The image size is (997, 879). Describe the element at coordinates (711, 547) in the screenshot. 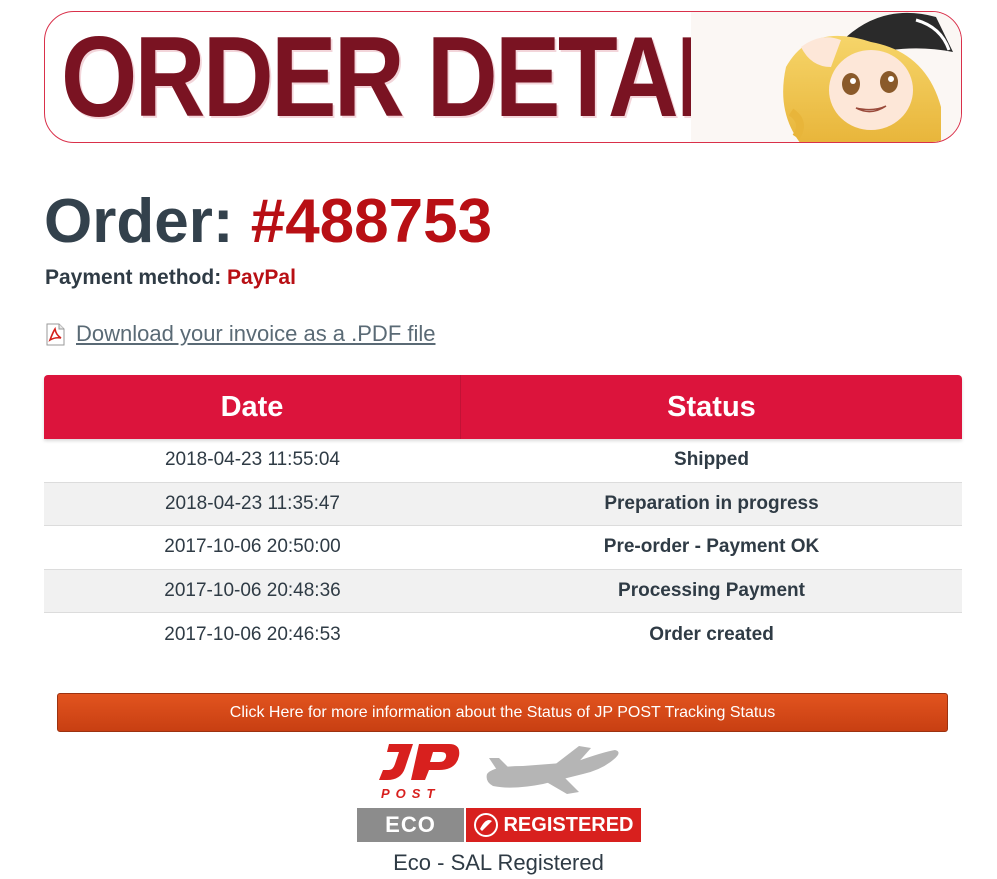

I see `row-status: Pre-order - Payment OK` at that location.